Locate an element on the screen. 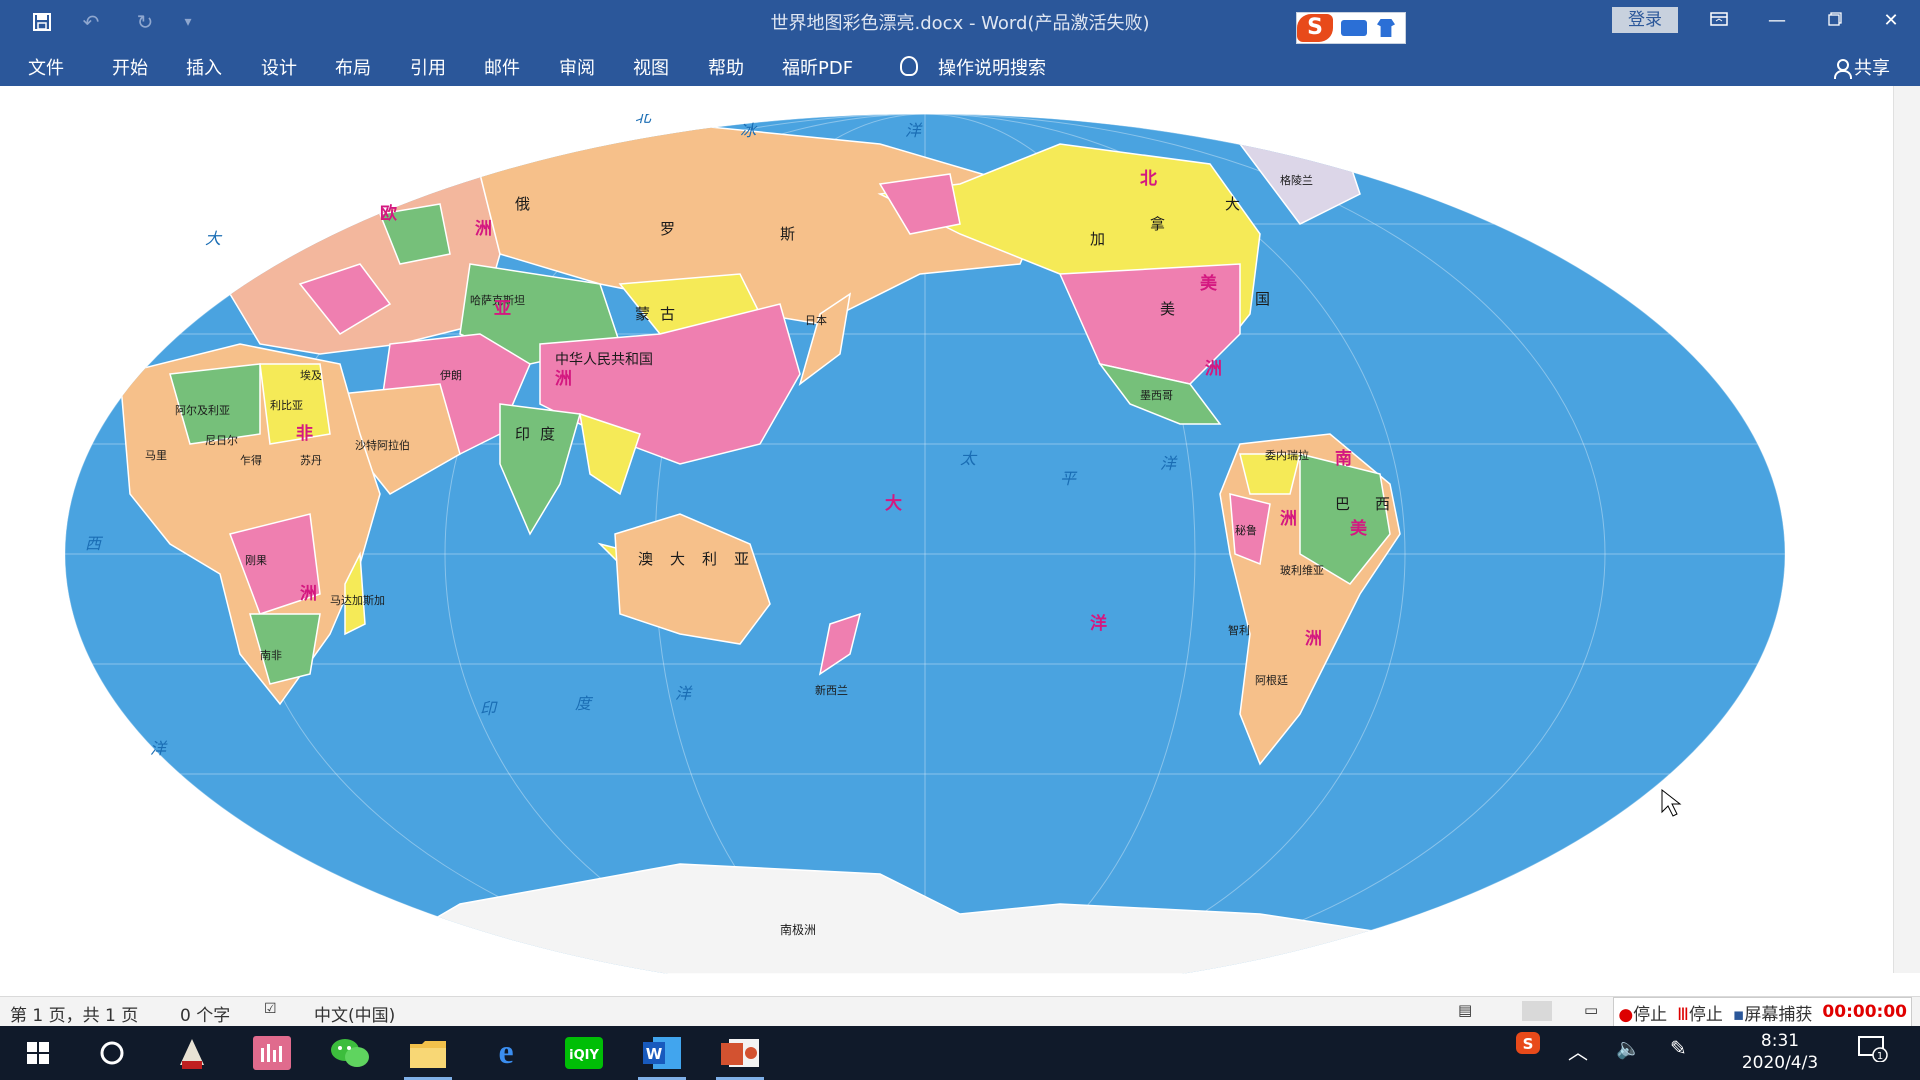 This screenshot has width=1920, height=1080. recorder-audio-stop-button: Ⅲ停止 is located at coordinates (1700, 1012).